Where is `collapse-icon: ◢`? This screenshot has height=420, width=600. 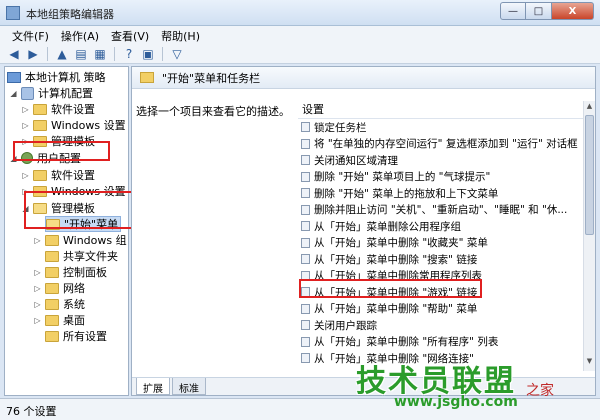
collapse-icon: ◢ is located at coordinates (13, 93).